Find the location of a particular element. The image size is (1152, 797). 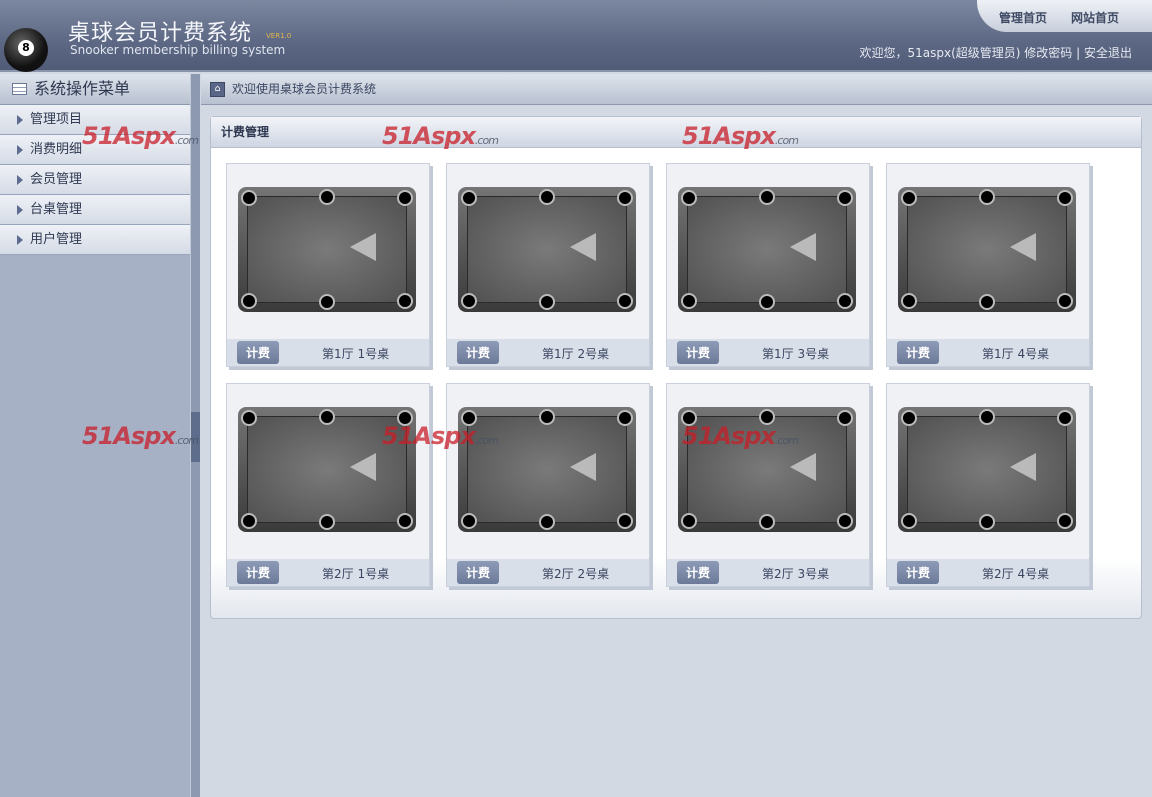

sidebar-item-consumption: 消费明细 is located at coordinates (95, 150).